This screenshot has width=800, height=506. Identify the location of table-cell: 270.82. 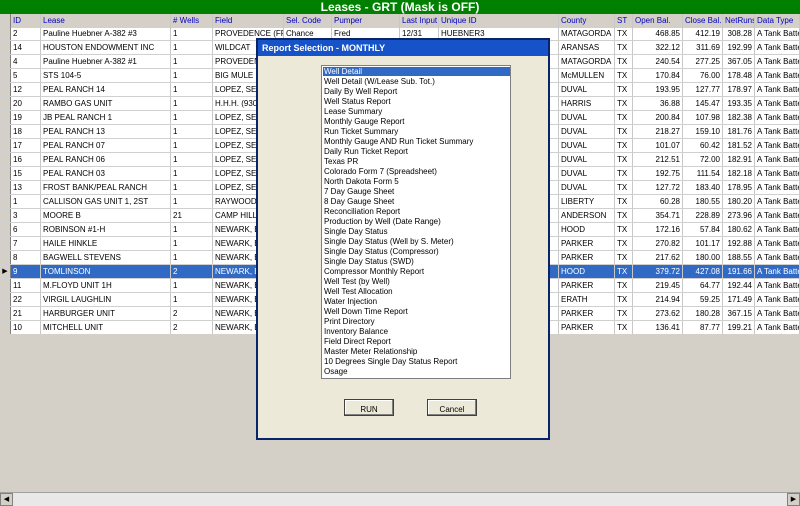
(658, 243).